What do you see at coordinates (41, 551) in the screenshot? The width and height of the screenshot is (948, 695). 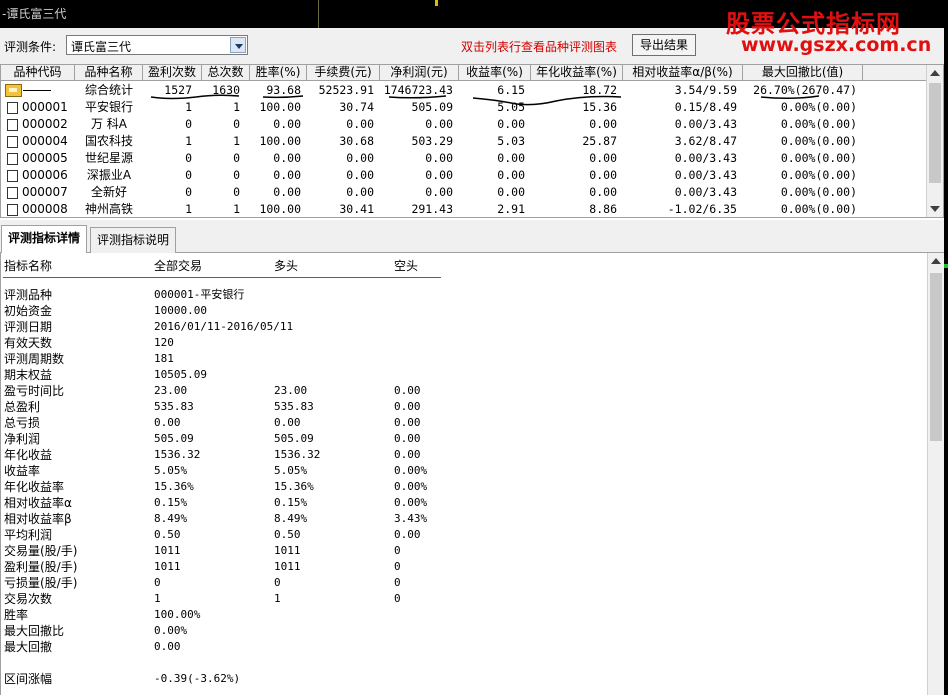 I see `detail-label: 交易量(股/手)` at bounding box center [41, 551].